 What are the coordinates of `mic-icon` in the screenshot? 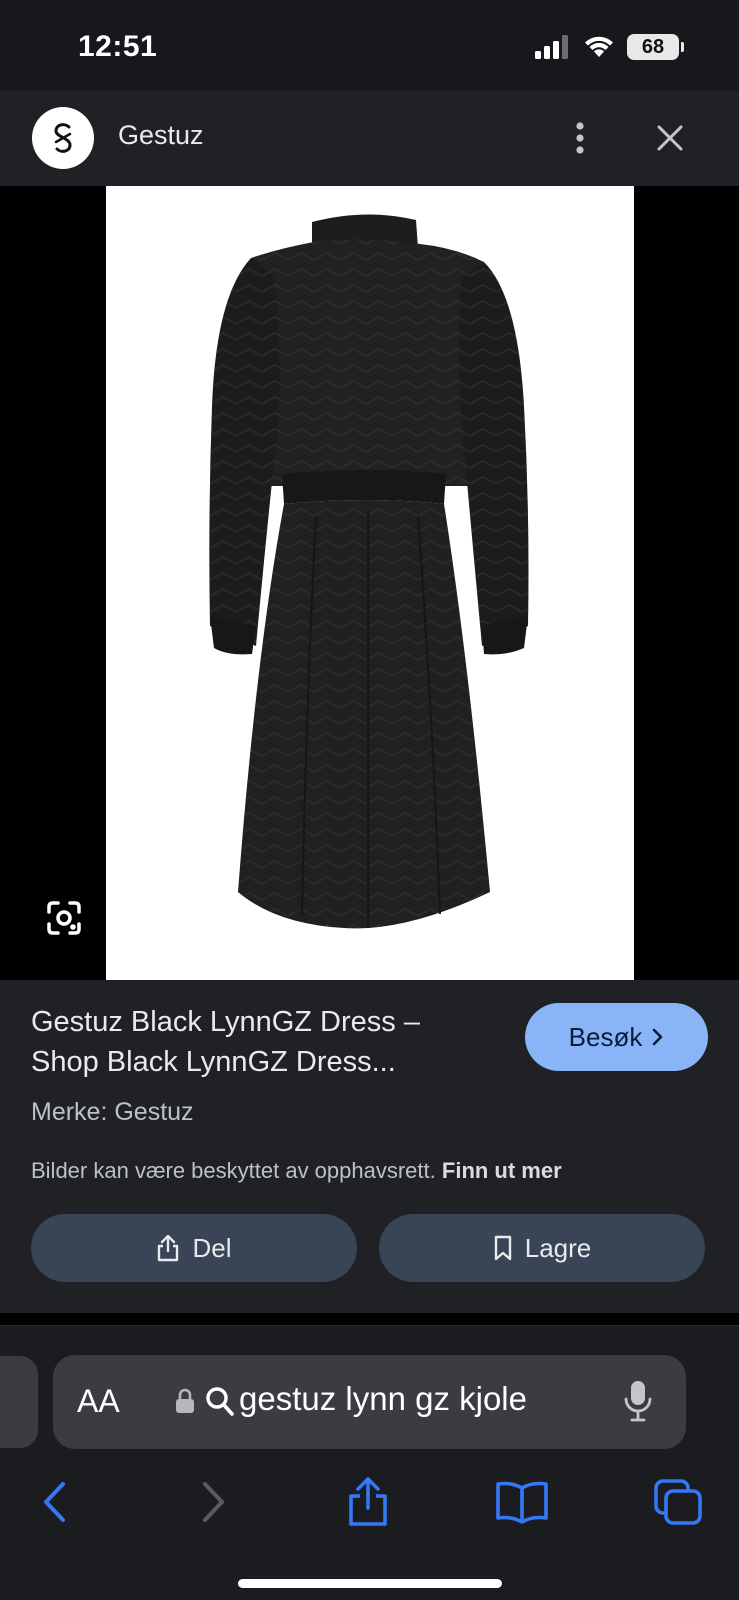 It's located at (638, 1401).